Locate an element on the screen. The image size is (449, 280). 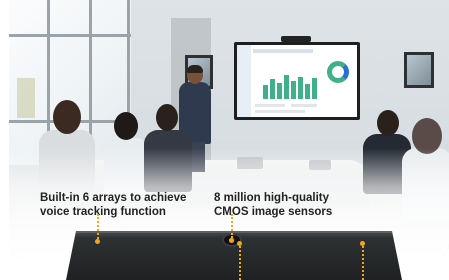
feature-voice-tracking-line1: Built-in 6 arrays to achieve is located at coordinates (113, 198).